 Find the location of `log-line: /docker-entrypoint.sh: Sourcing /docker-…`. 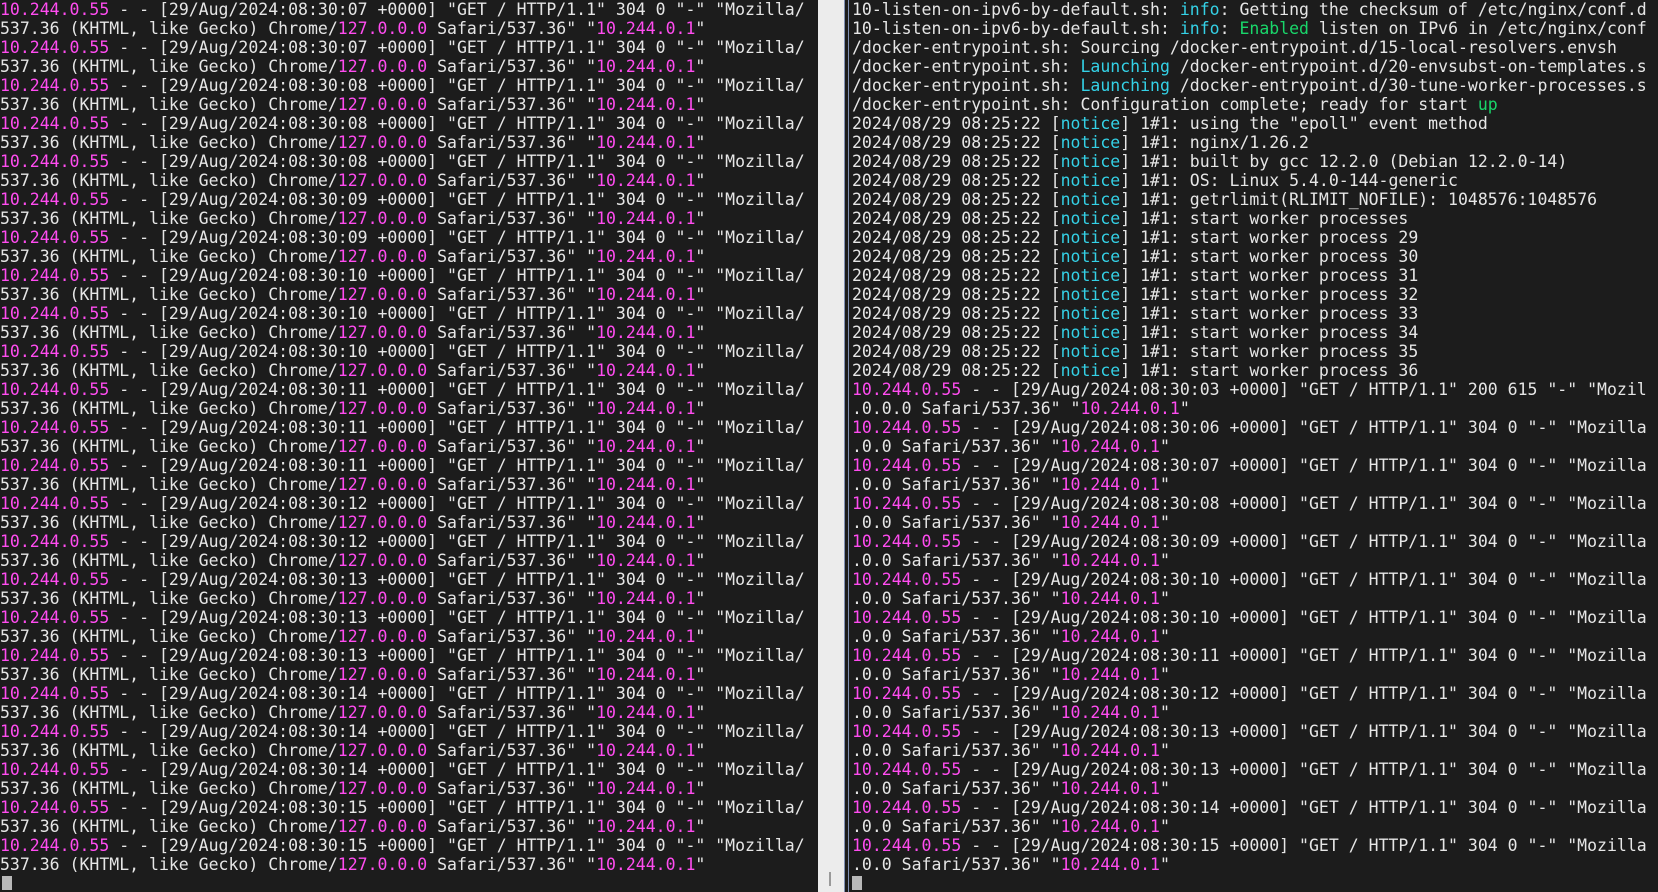

log-line: /docker-entrypoint.sh: Sourcing /docker-… is located at coordinates (1255, 47).